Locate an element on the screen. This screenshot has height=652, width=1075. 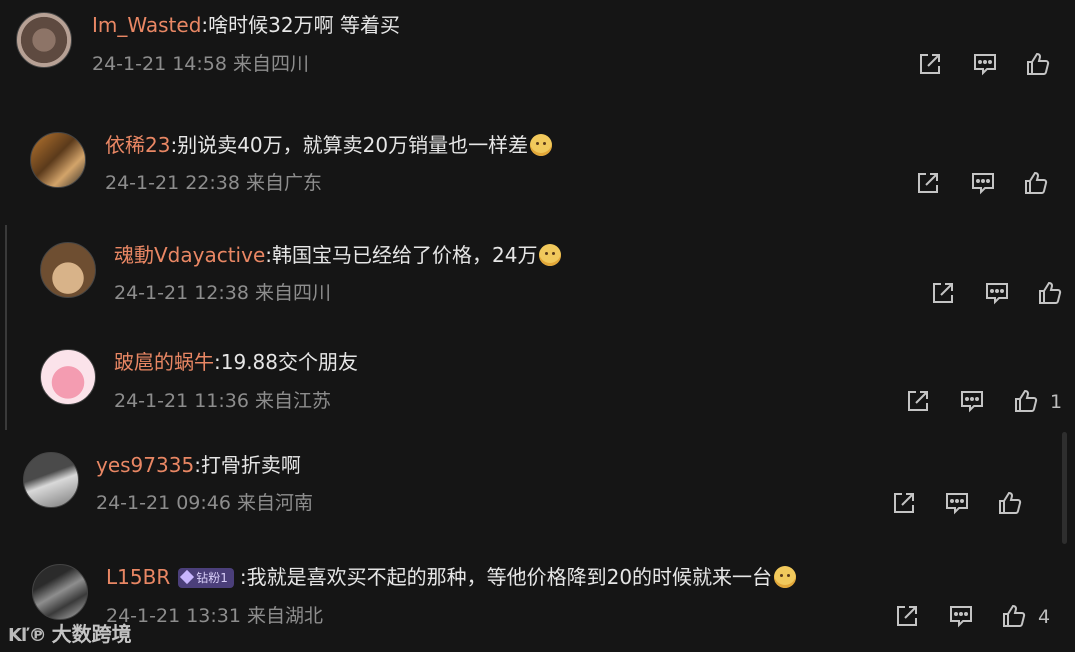
username: 依稀23 is located at coordinates (137, 145).